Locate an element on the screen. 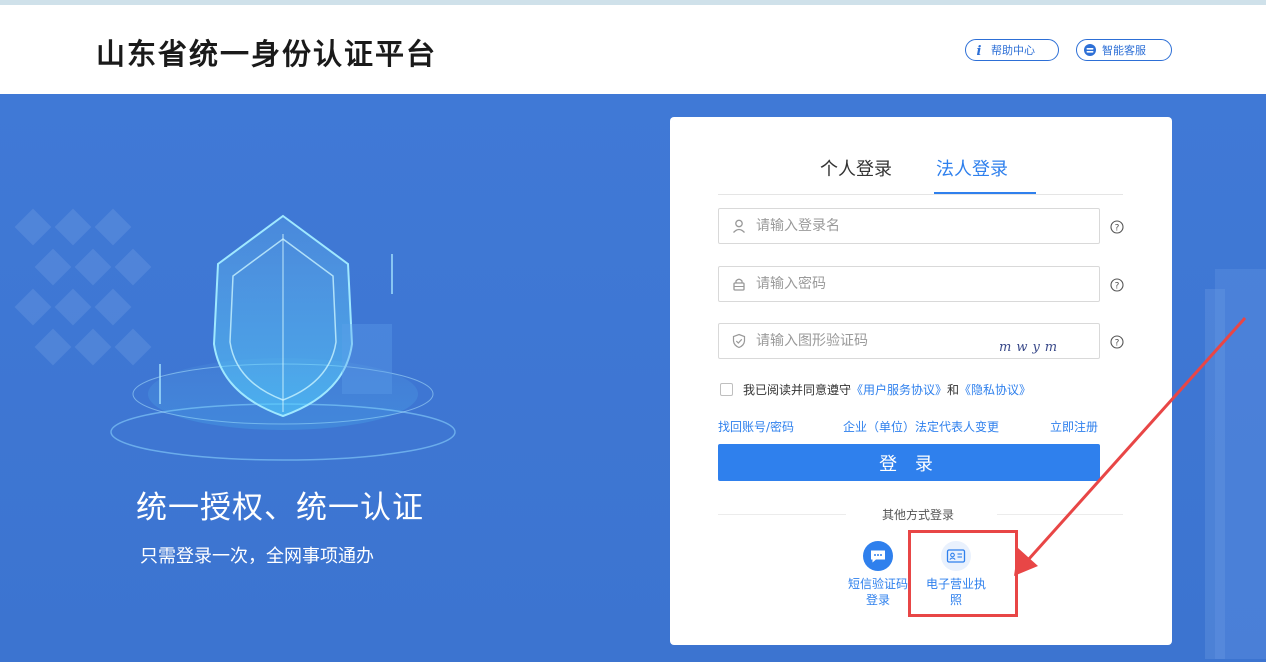  captcha-field: mwym is located at coordinates (909, 341).